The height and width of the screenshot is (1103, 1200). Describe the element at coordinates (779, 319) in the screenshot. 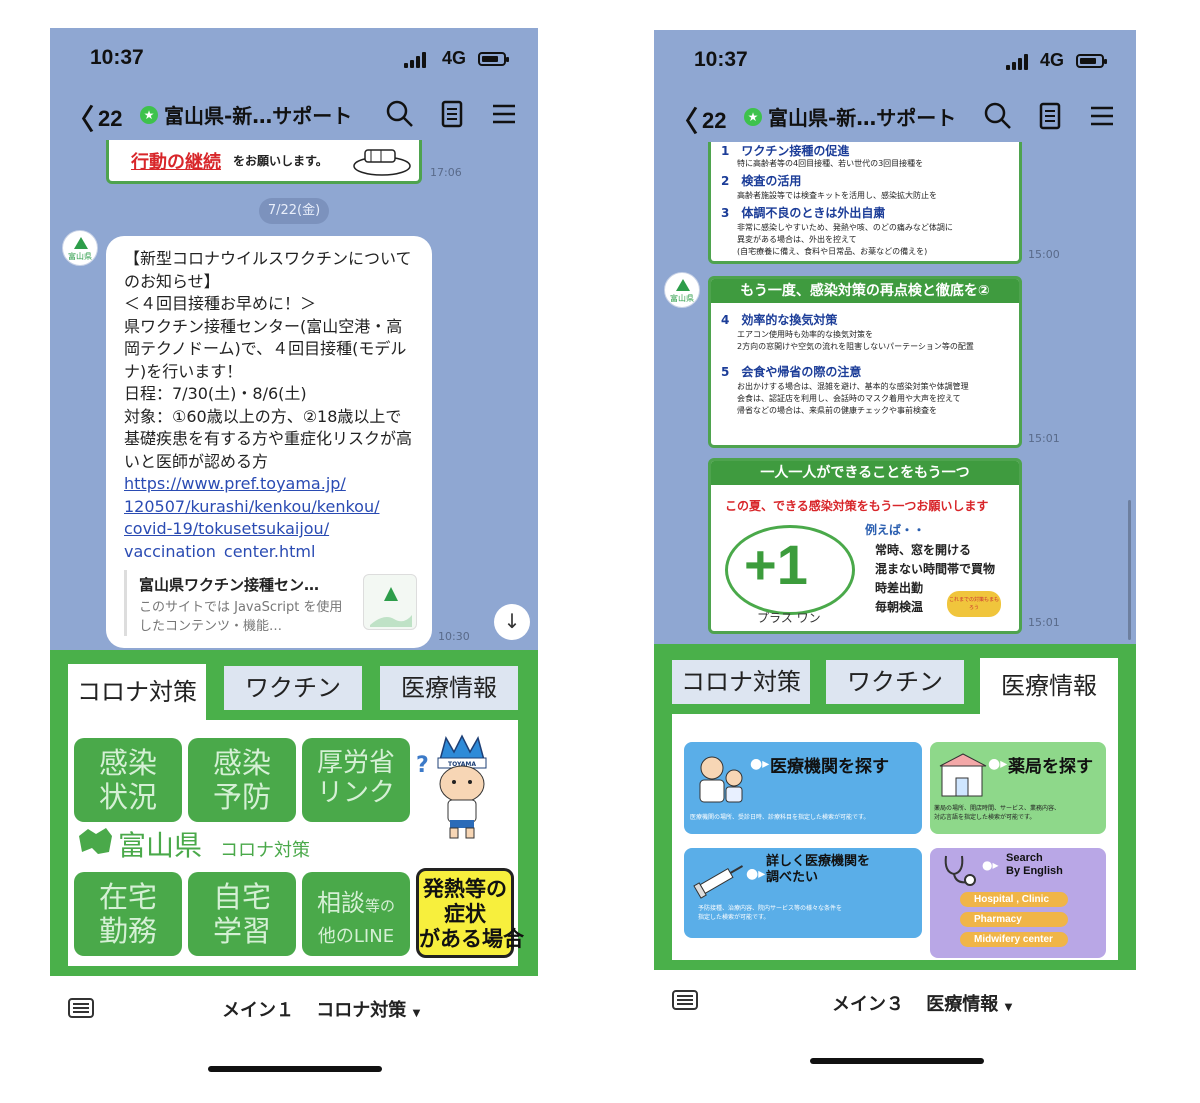

I see `item-4: 4 効率的な換気対策` at that location.